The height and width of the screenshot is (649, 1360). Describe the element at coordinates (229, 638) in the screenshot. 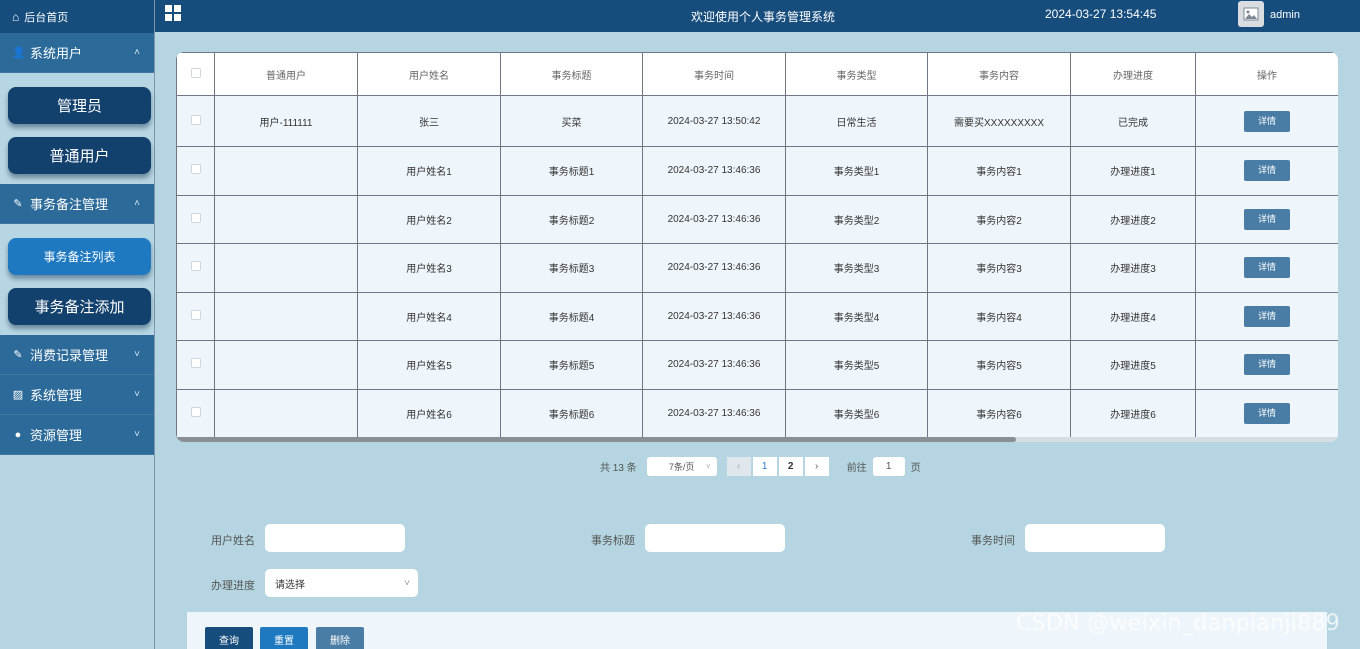

I see `query-button: 查询` at that location.